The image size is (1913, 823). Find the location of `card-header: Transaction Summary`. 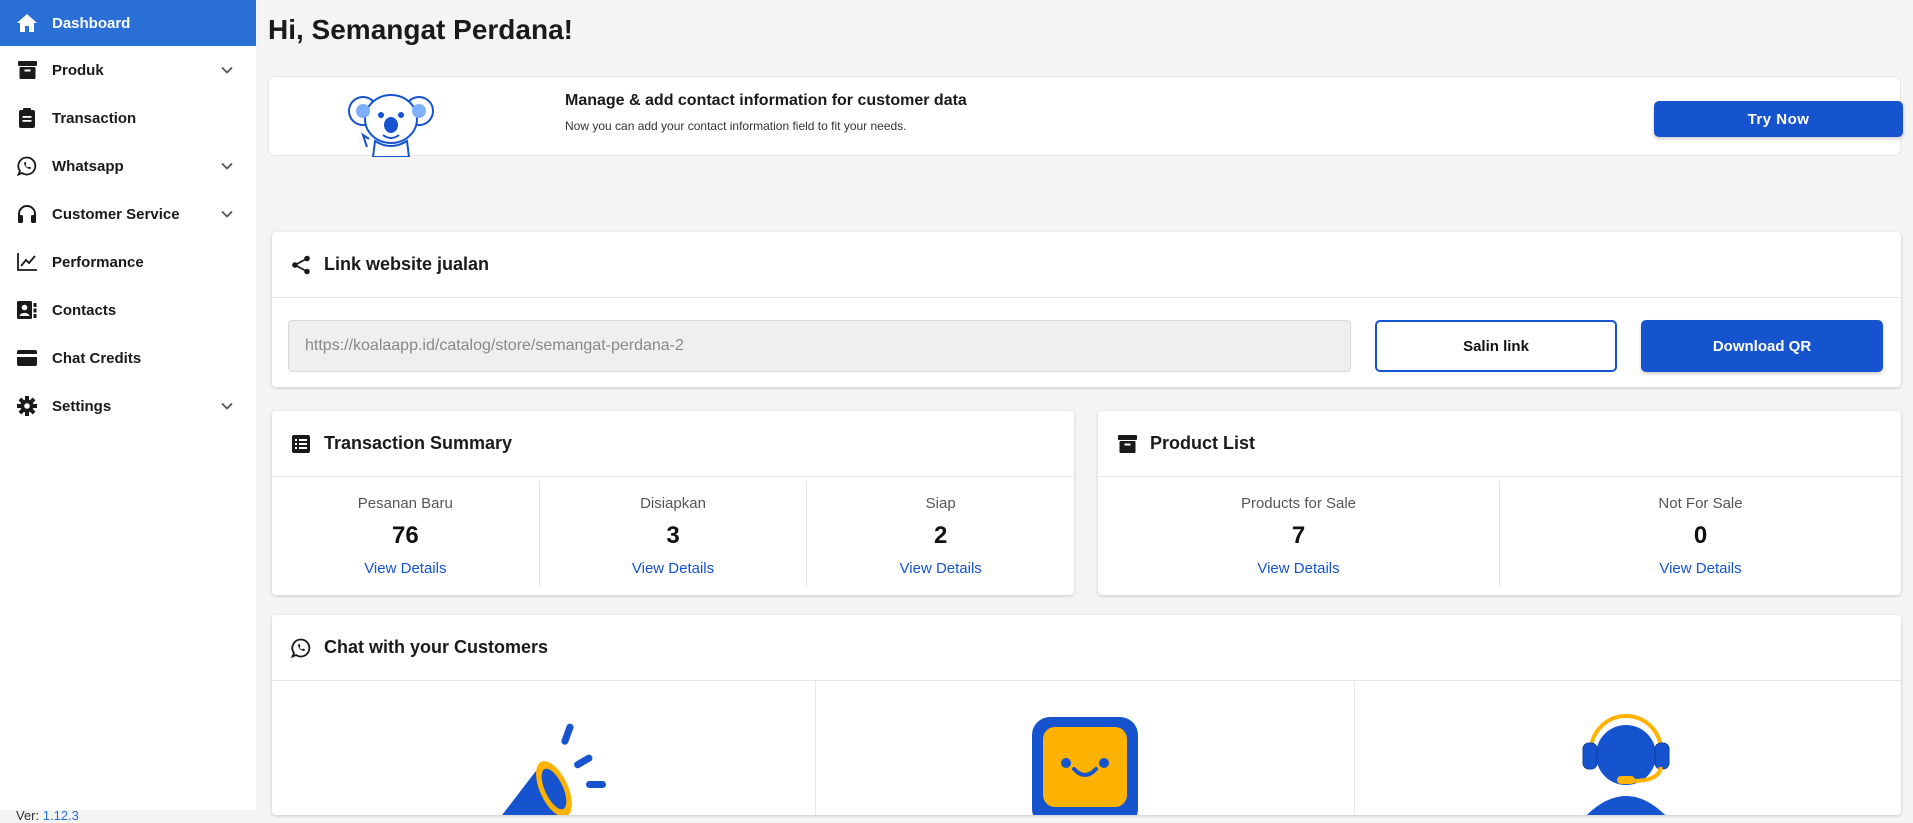

card-header: Transaction Summary is located at coordinates (673, 444).